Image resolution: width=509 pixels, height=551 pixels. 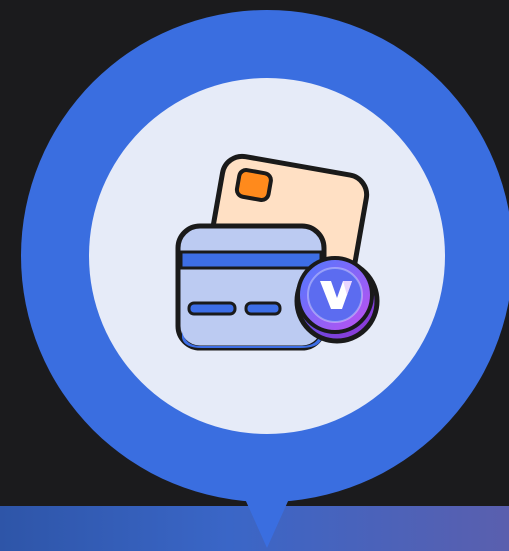 I want to click on coin-icon, so click(x=337, y=300).